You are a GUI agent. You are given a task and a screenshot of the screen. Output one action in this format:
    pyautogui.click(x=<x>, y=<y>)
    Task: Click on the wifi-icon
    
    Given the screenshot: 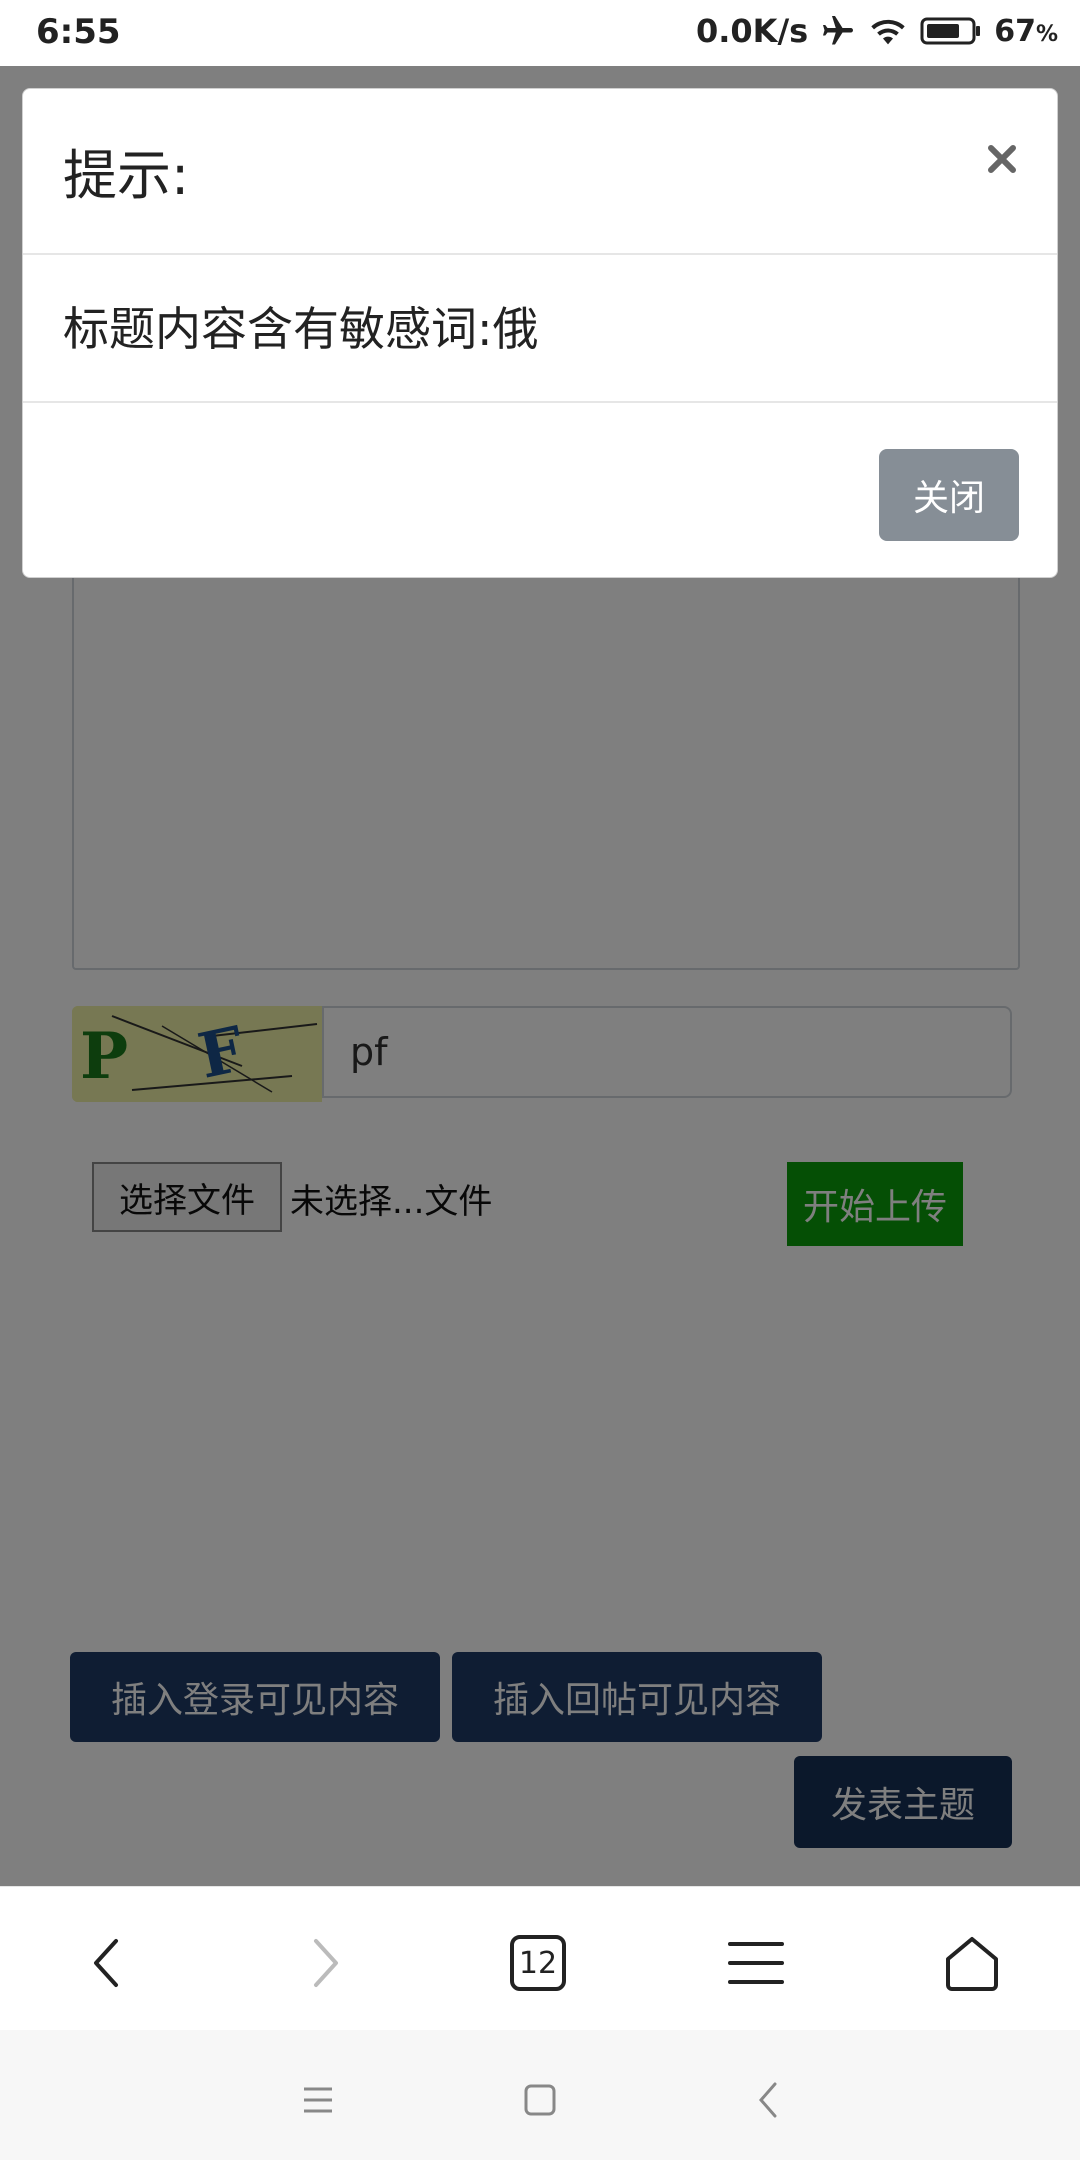 What is the action you would take?
    pyautogui.click(x=888, y=31)
    